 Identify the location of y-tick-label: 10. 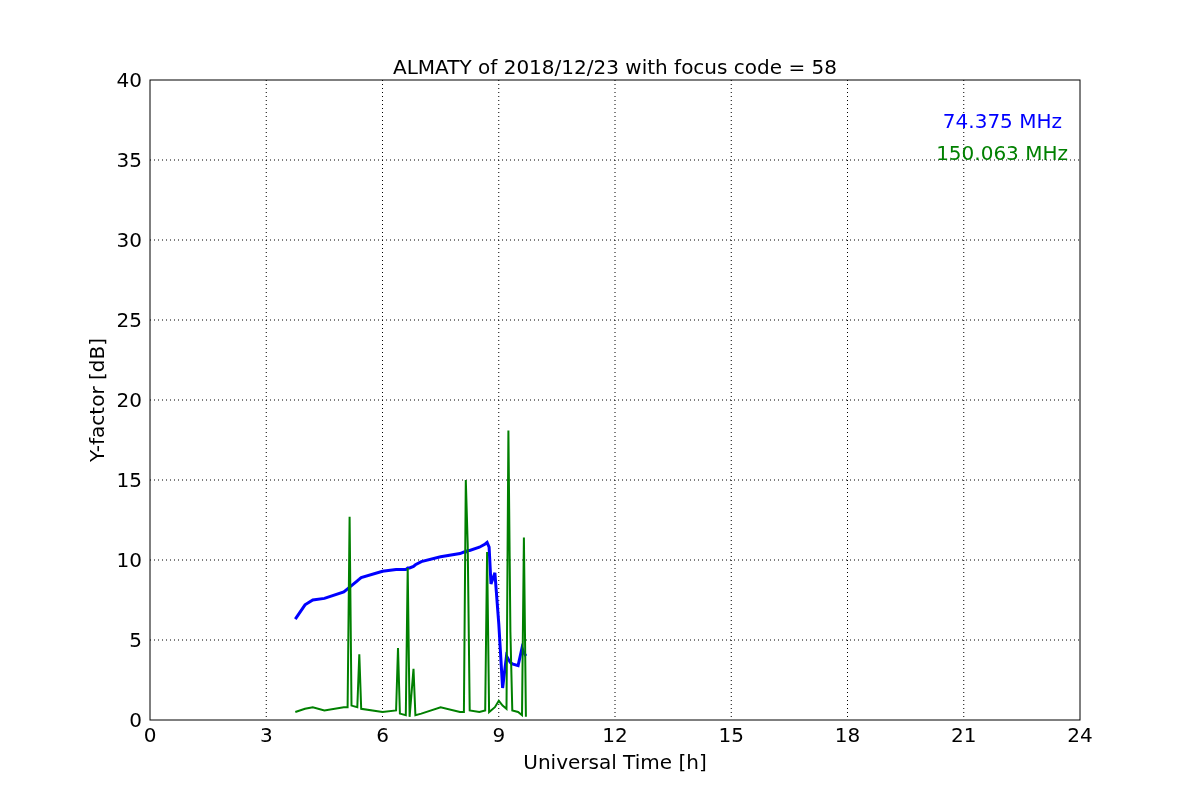
(129, 560).